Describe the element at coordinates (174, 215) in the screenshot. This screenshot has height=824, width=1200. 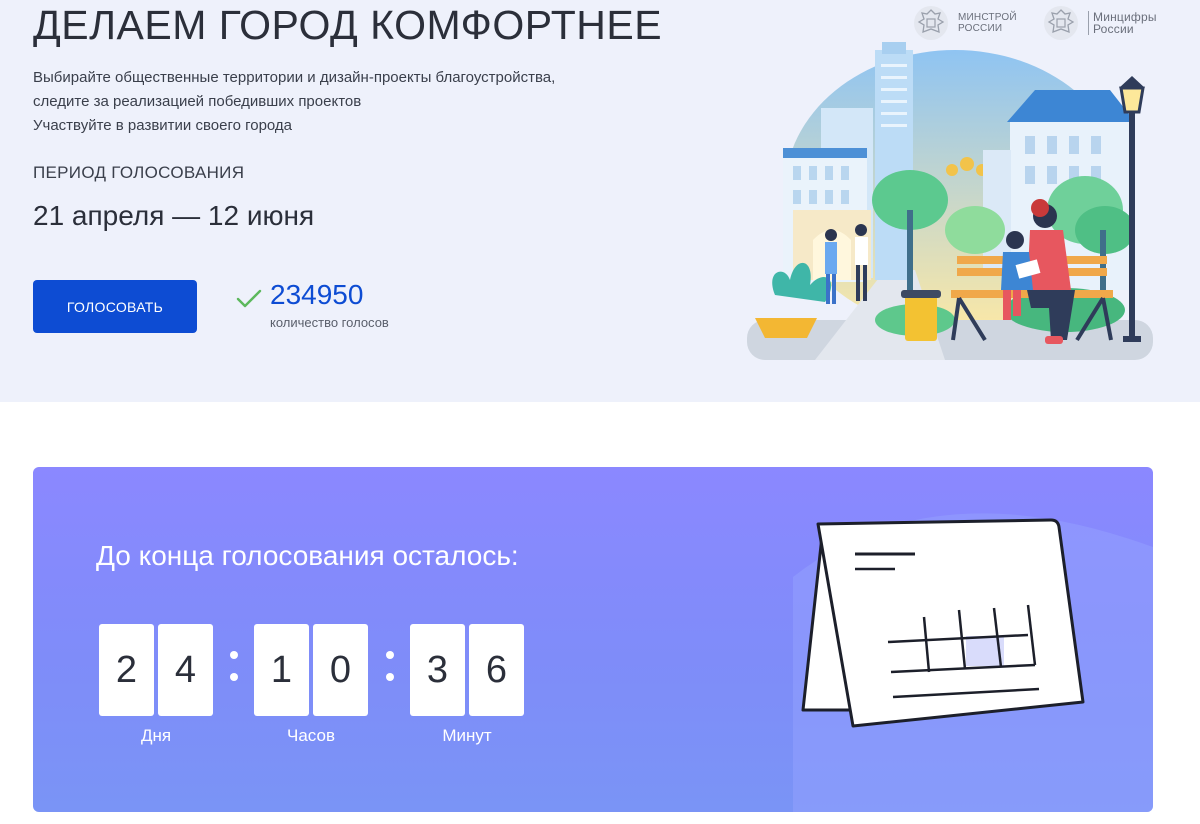
I see `period-dates: 21 апреля — 12 июня` at that location.